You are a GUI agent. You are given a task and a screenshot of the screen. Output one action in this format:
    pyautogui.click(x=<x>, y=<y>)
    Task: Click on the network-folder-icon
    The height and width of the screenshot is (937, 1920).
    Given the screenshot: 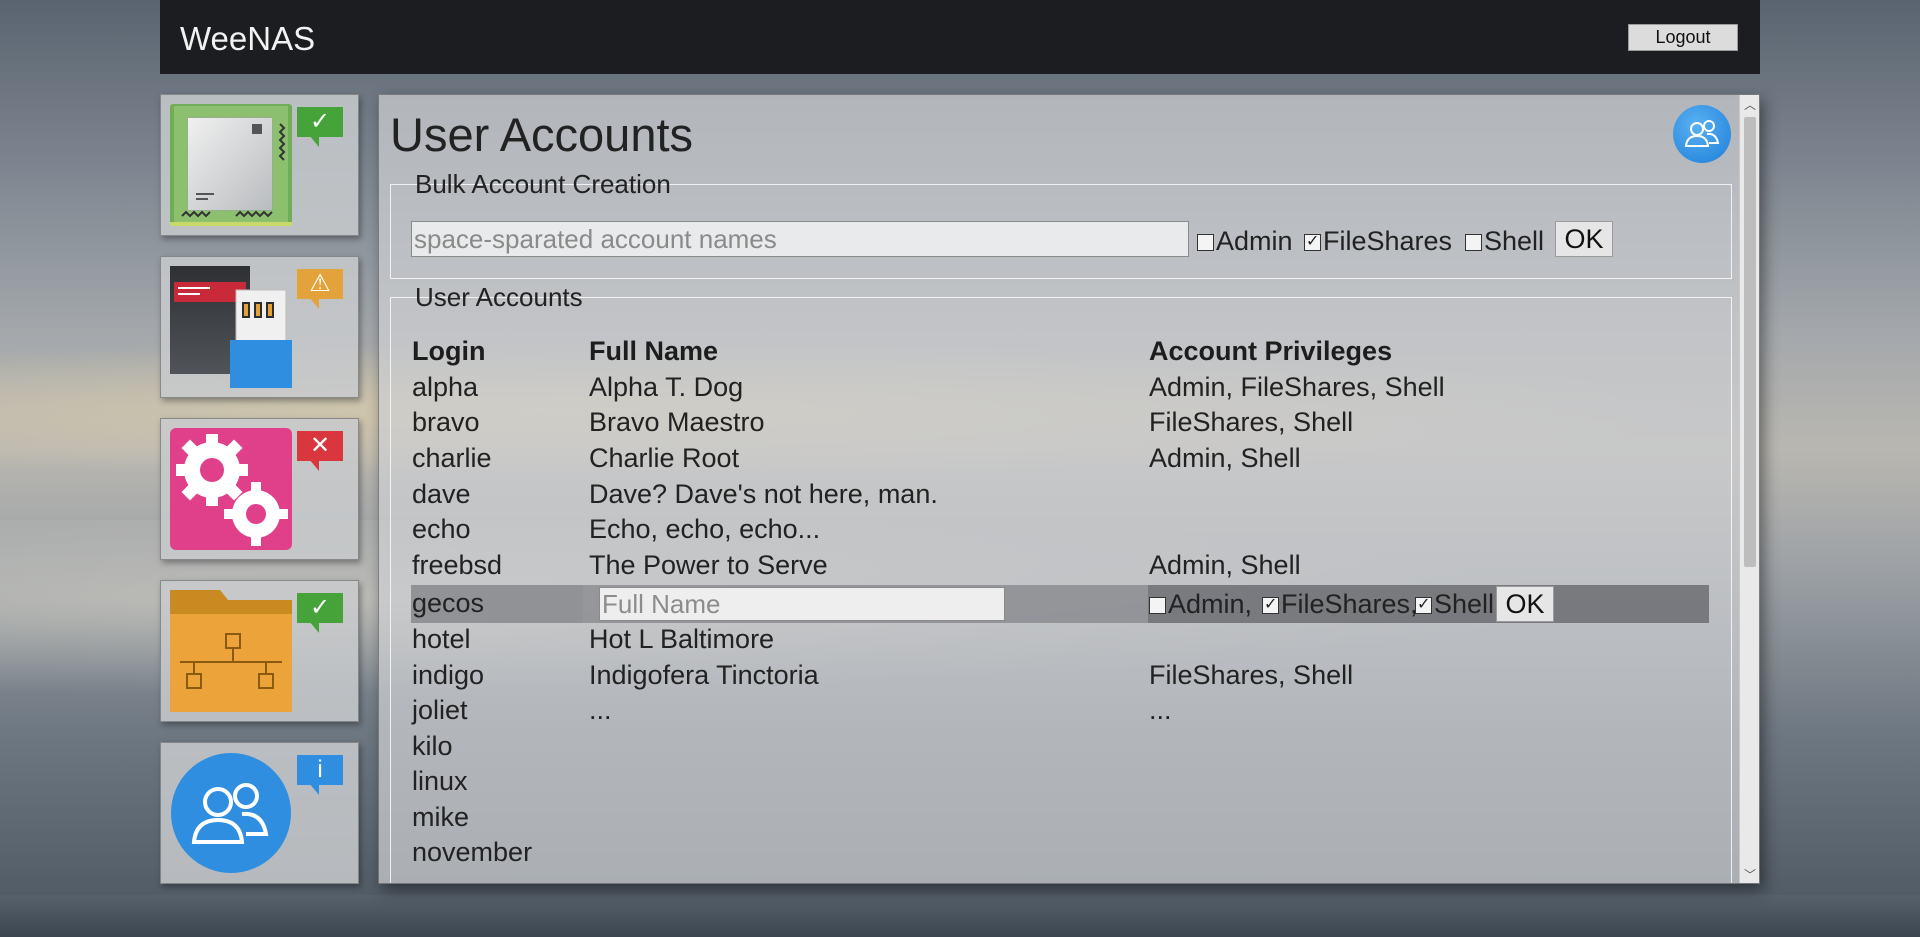 What is the action you would take?
    pyautogui.click(x=231, y=651)
    